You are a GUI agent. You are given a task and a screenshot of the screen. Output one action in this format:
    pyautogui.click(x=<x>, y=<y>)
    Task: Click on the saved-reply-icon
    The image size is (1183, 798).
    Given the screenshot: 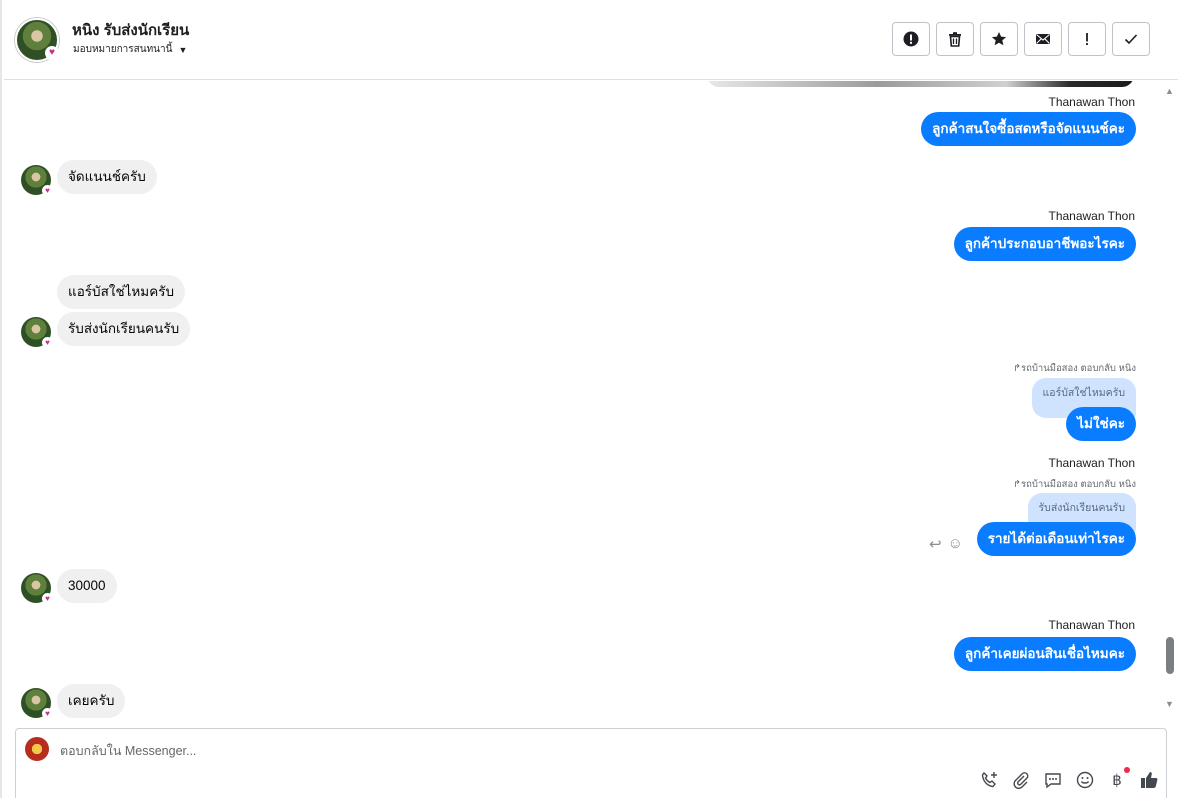 What is the action you would take?
    pyautogui.click(x=1053, y=780)
    